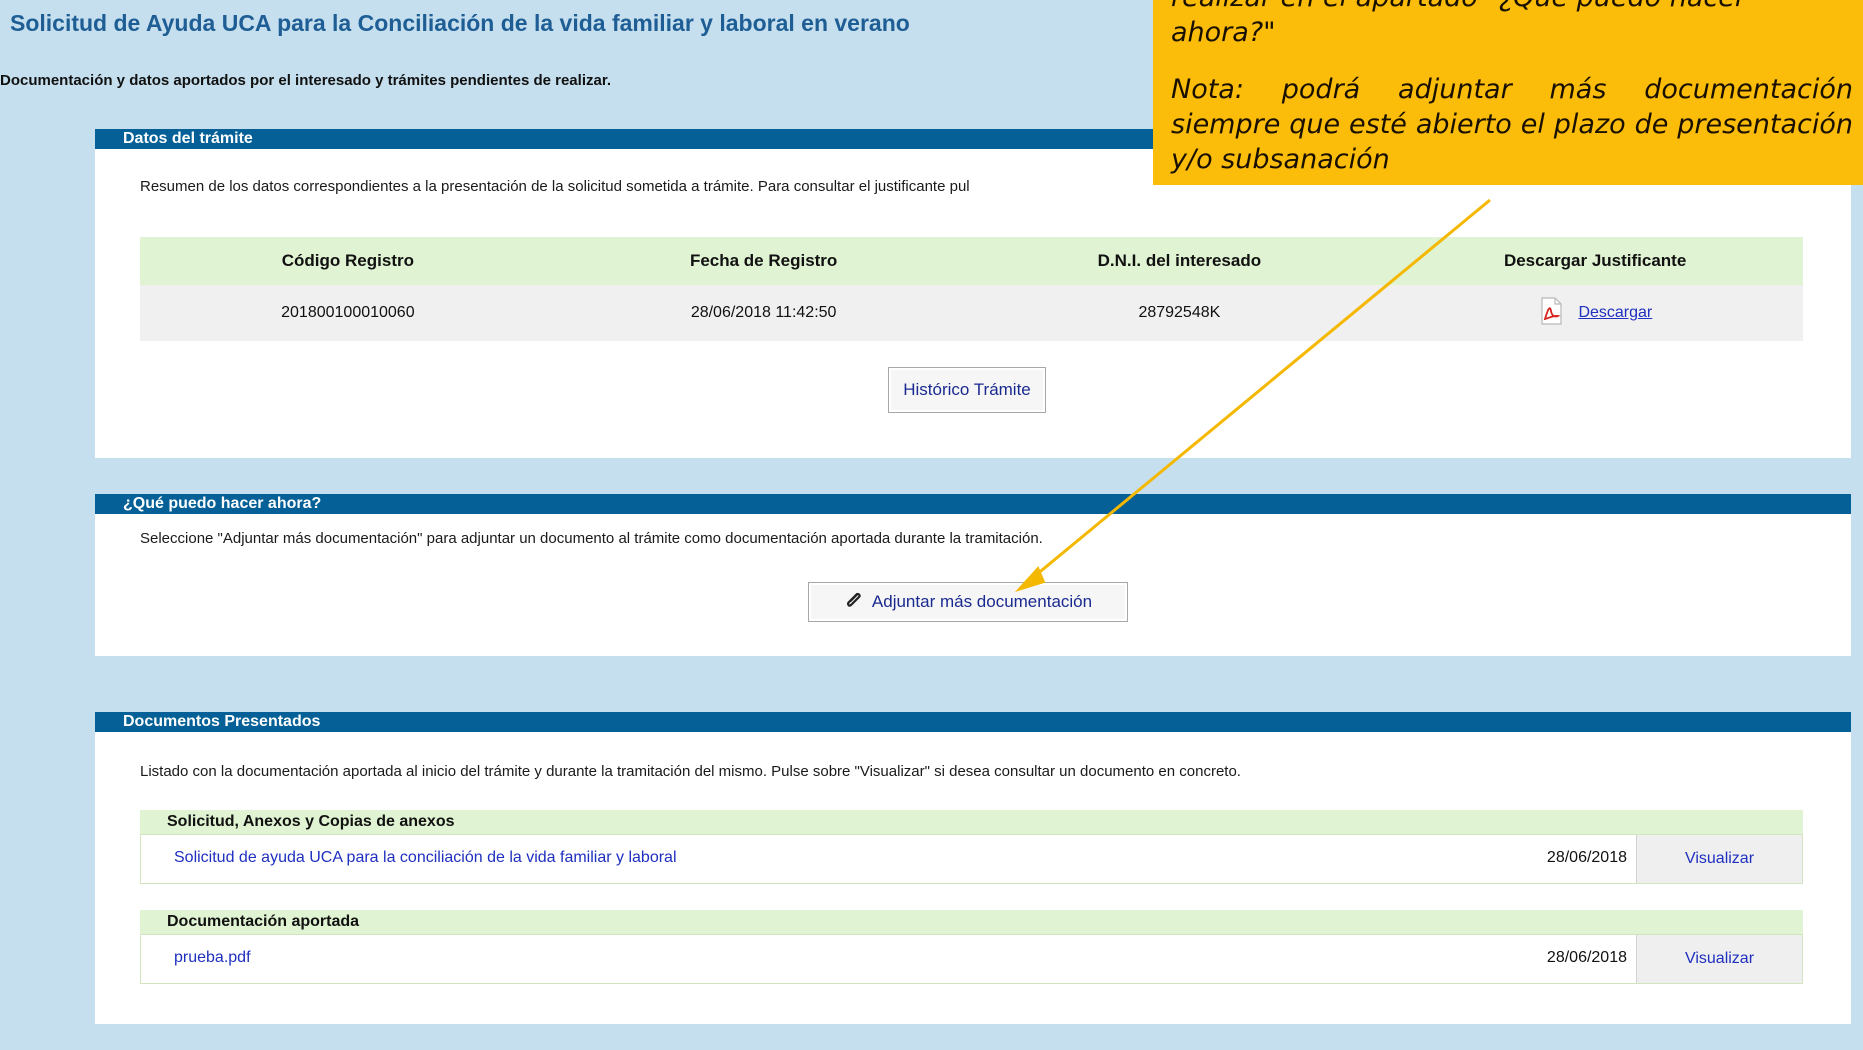  I want to click on paperclip-icon, so click(854, 602).